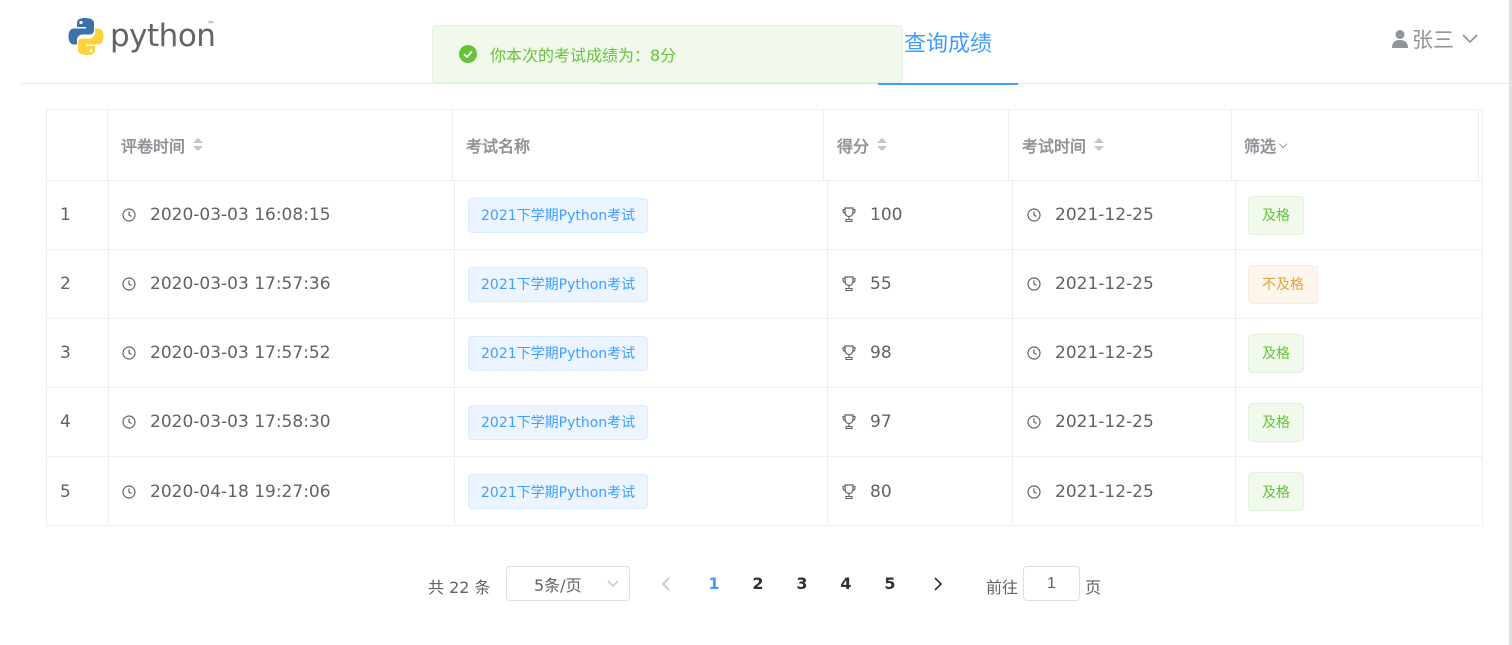 The height and width of the screenshot is (645, 1512). I want to click on next-page-button, so click(938, 584).